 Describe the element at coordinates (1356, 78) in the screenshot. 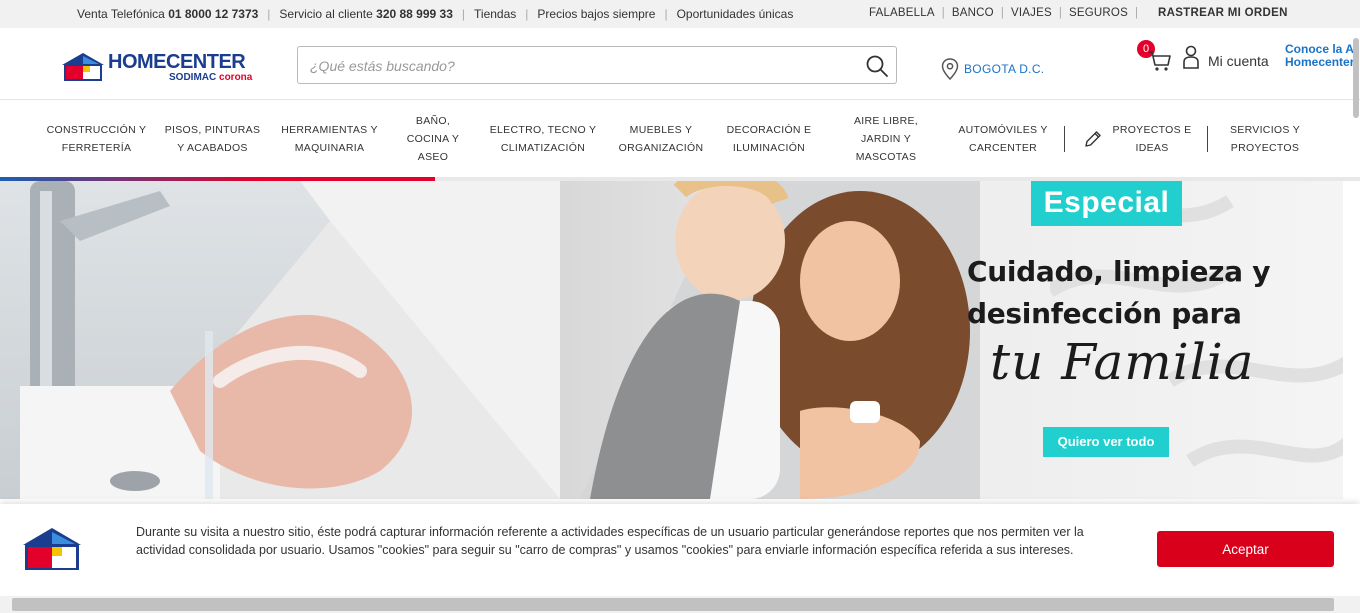

I see `vertical-scrollbar-thumb` at that location.